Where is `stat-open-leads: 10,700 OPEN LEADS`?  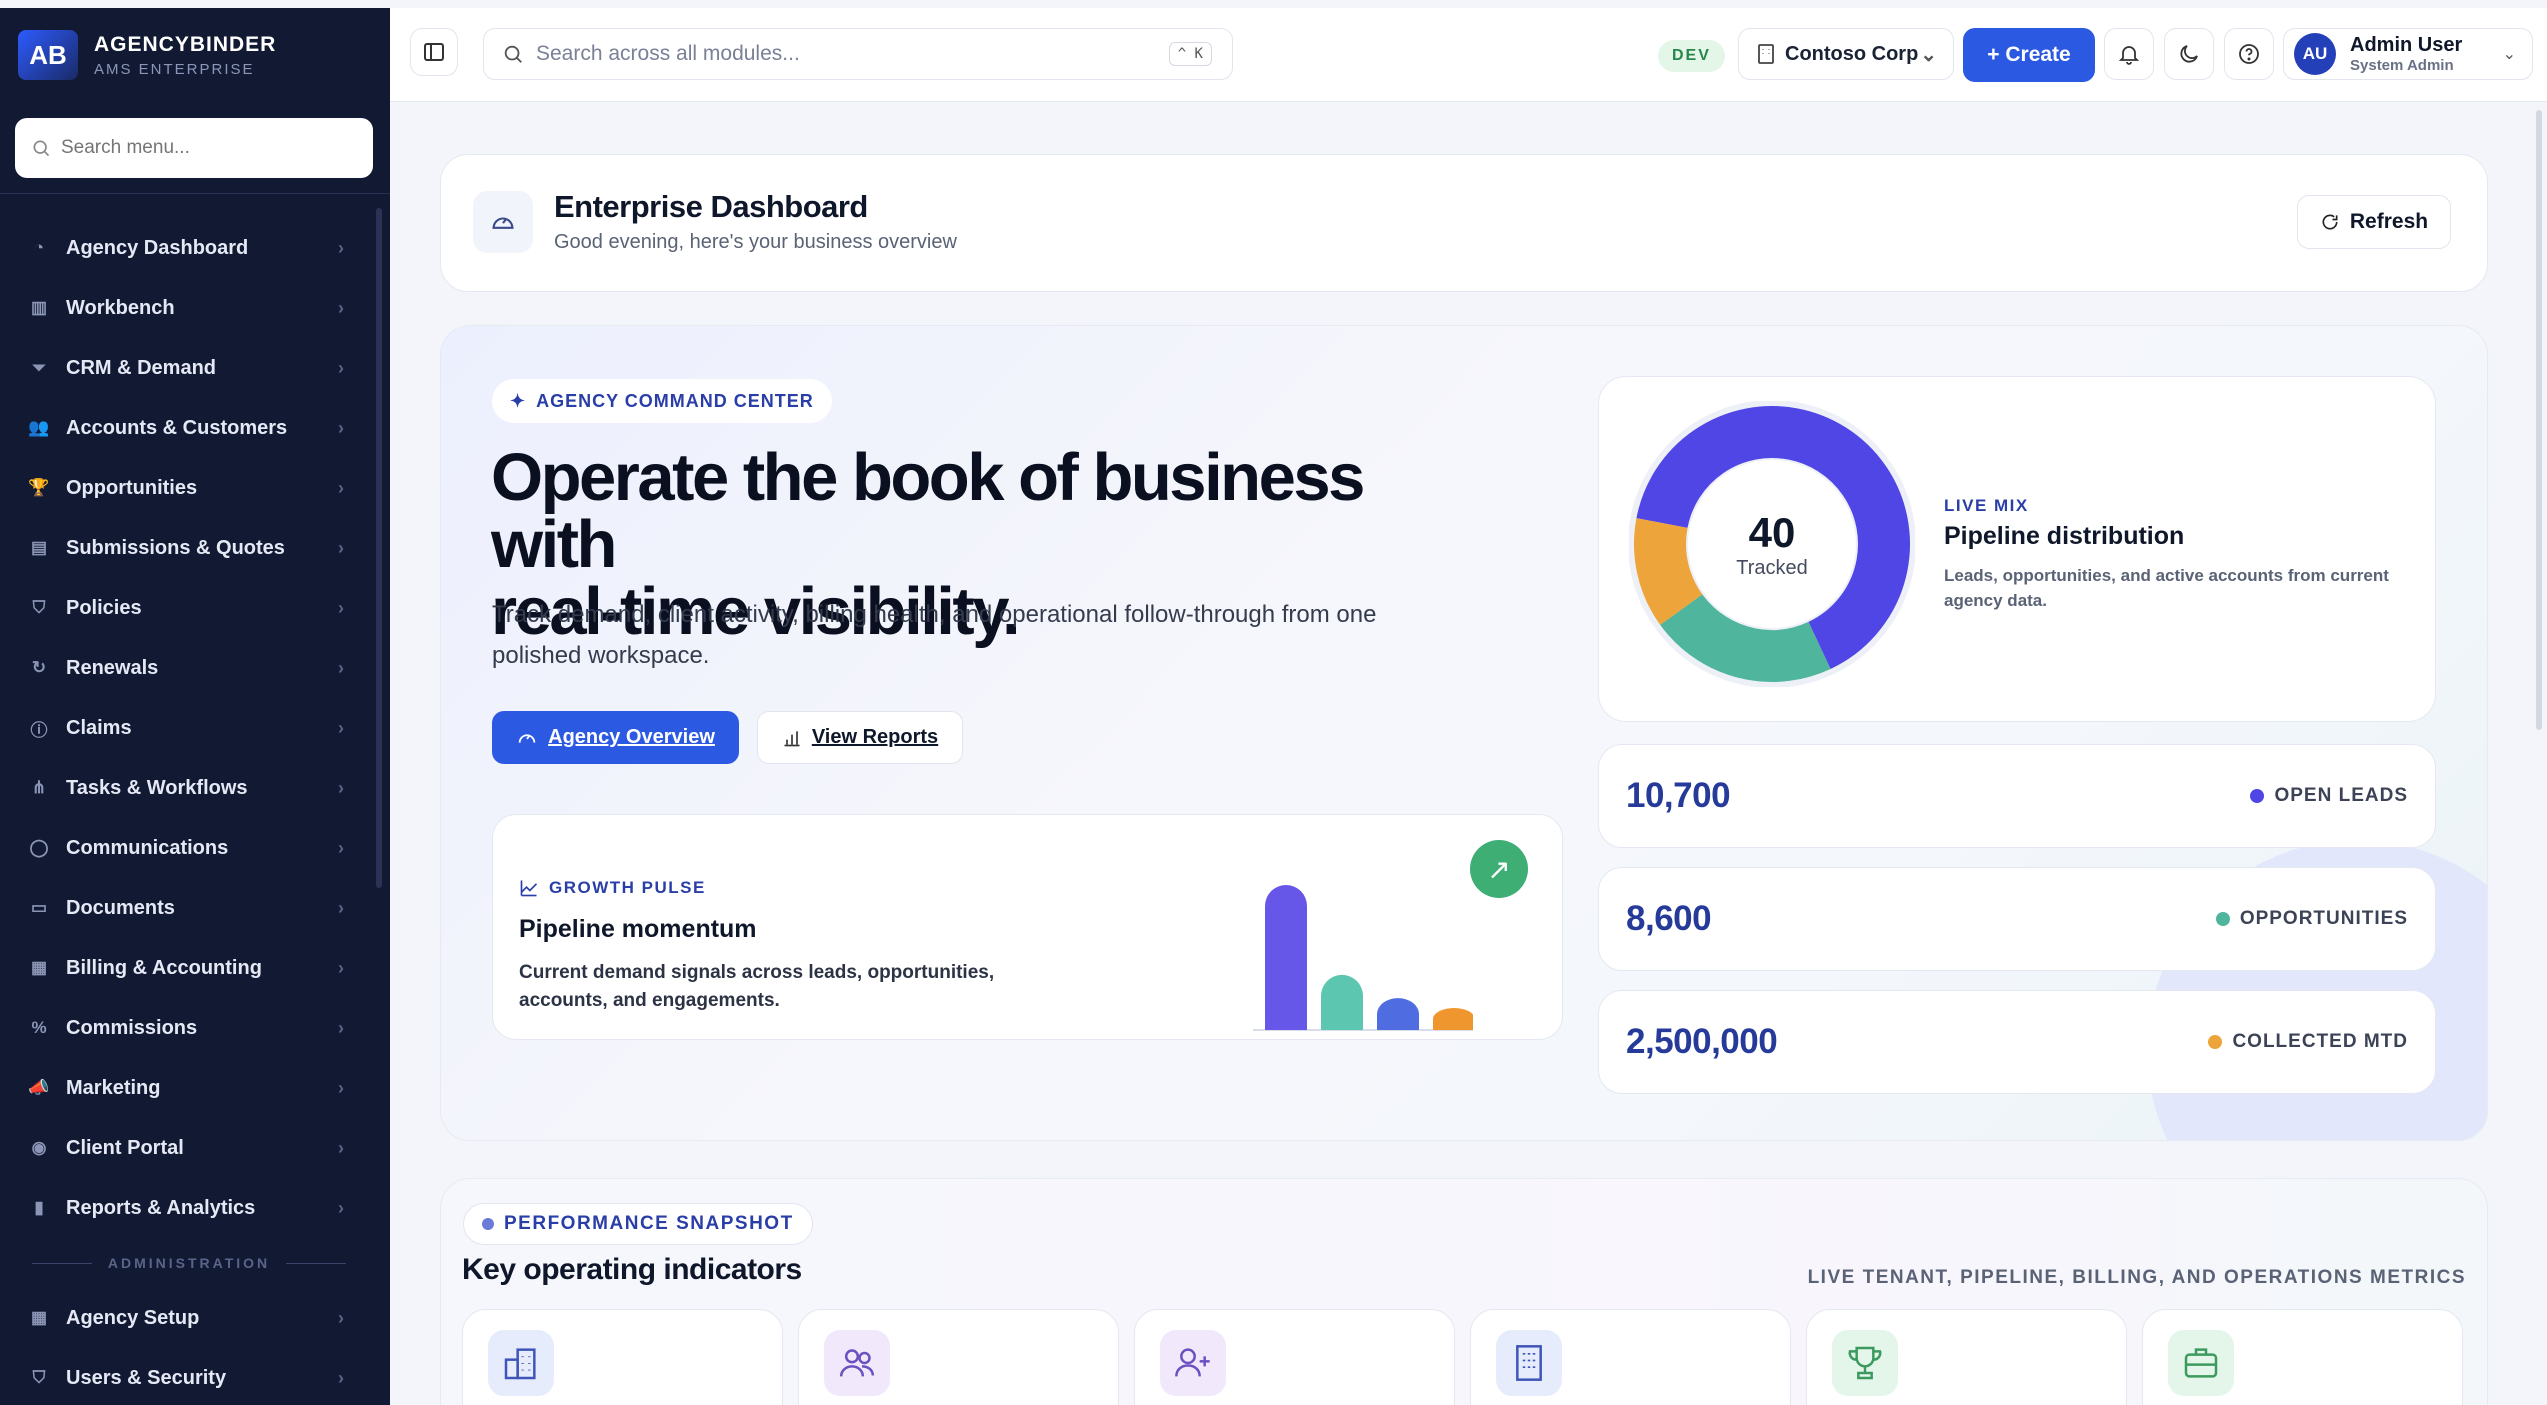
stat-open-leads: 10,700 OPEN LEADS is located at coordinates (2017, 796).